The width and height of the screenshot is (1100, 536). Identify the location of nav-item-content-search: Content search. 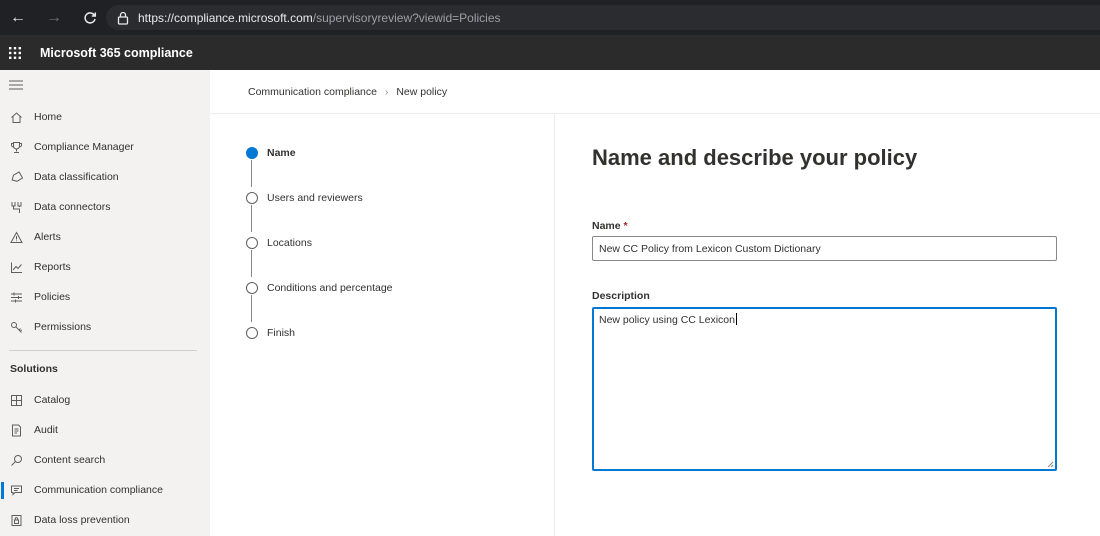
(105, 460).